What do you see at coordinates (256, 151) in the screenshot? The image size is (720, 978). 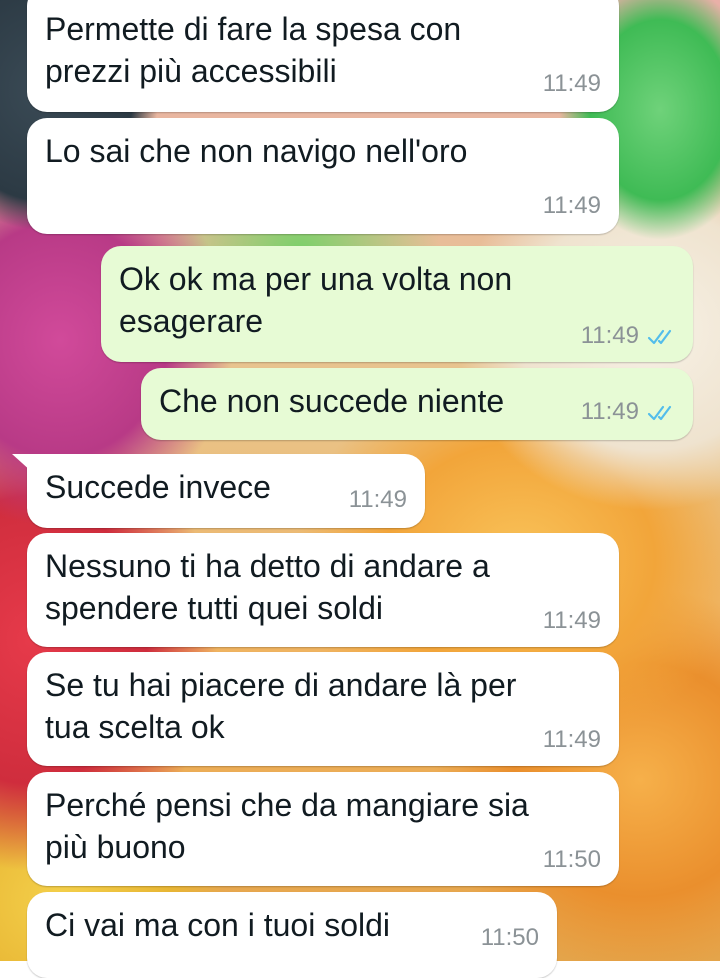 I see `message-text: Lo sai che non navigo nell'oro` at bounding box center [256, 151].